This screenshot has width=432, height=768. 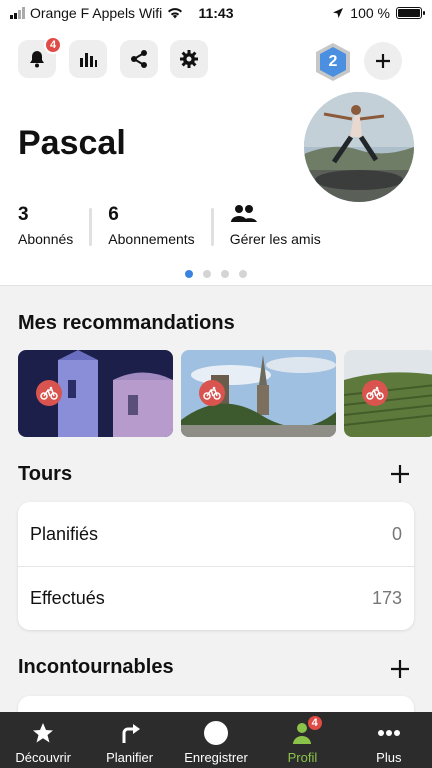 What do you see at coordinates (410, 13) in the screenshot?
I see `battery-icon` at bounding box center [410, 13].